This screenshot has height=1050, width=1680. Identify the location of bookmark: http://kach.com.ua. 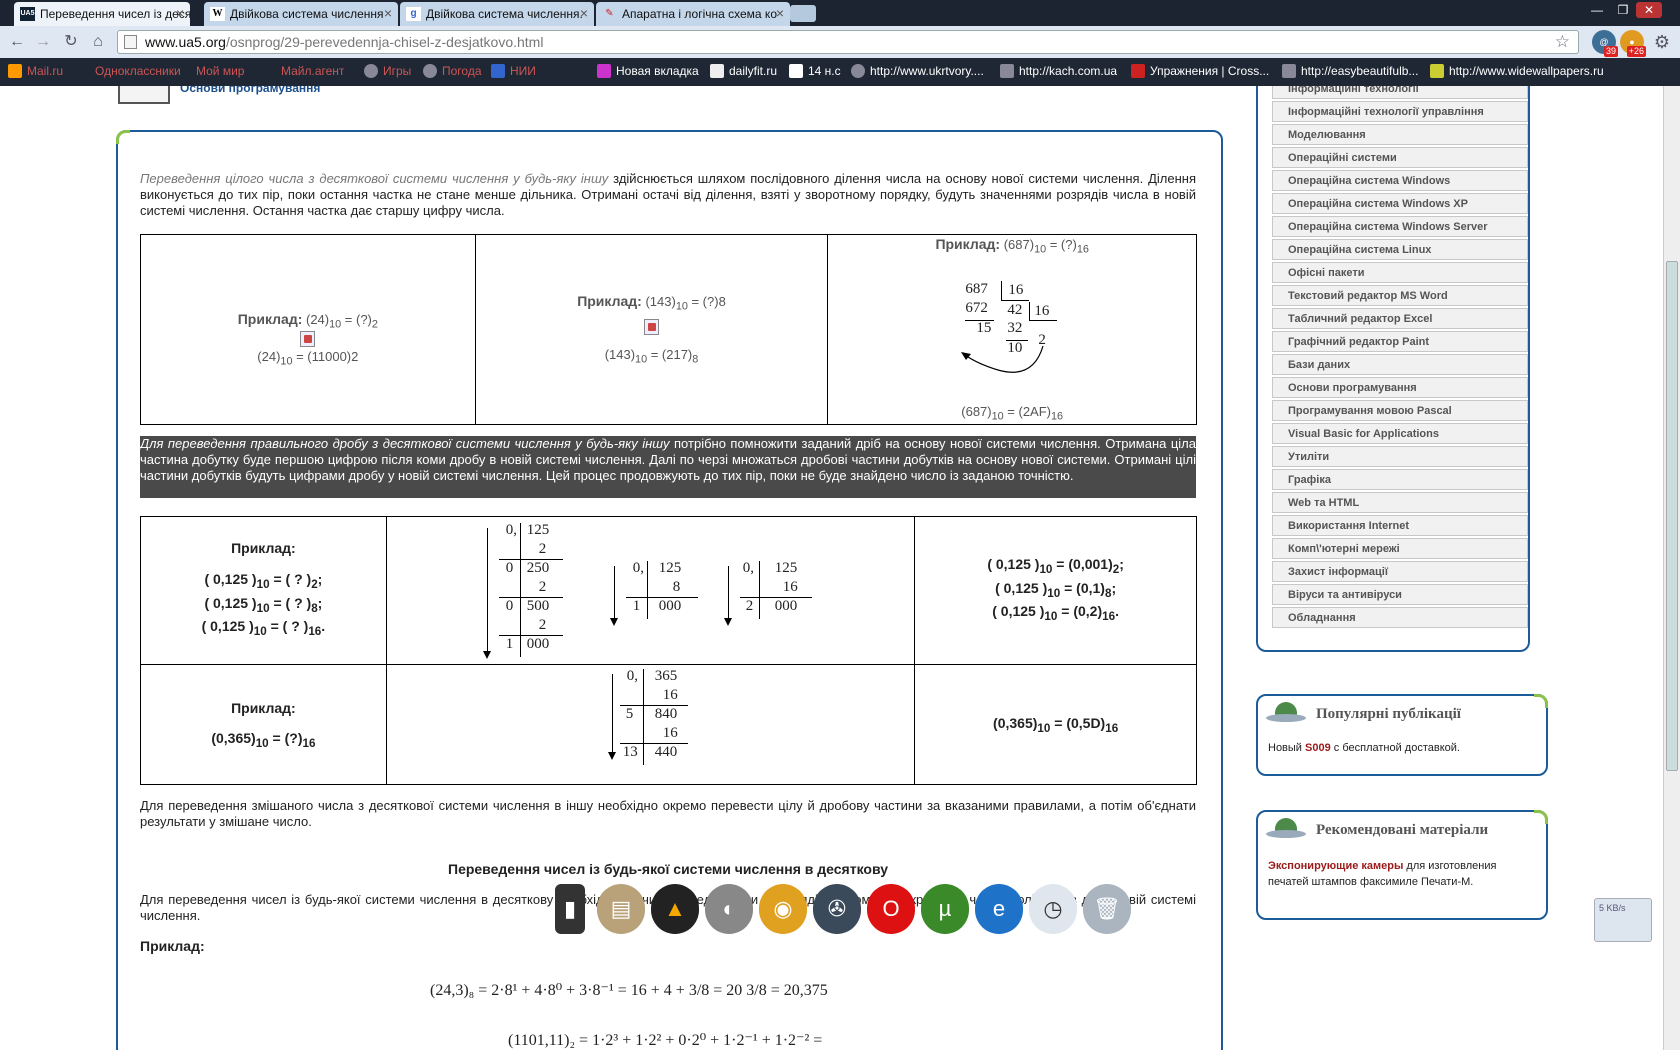
(1058, 71).